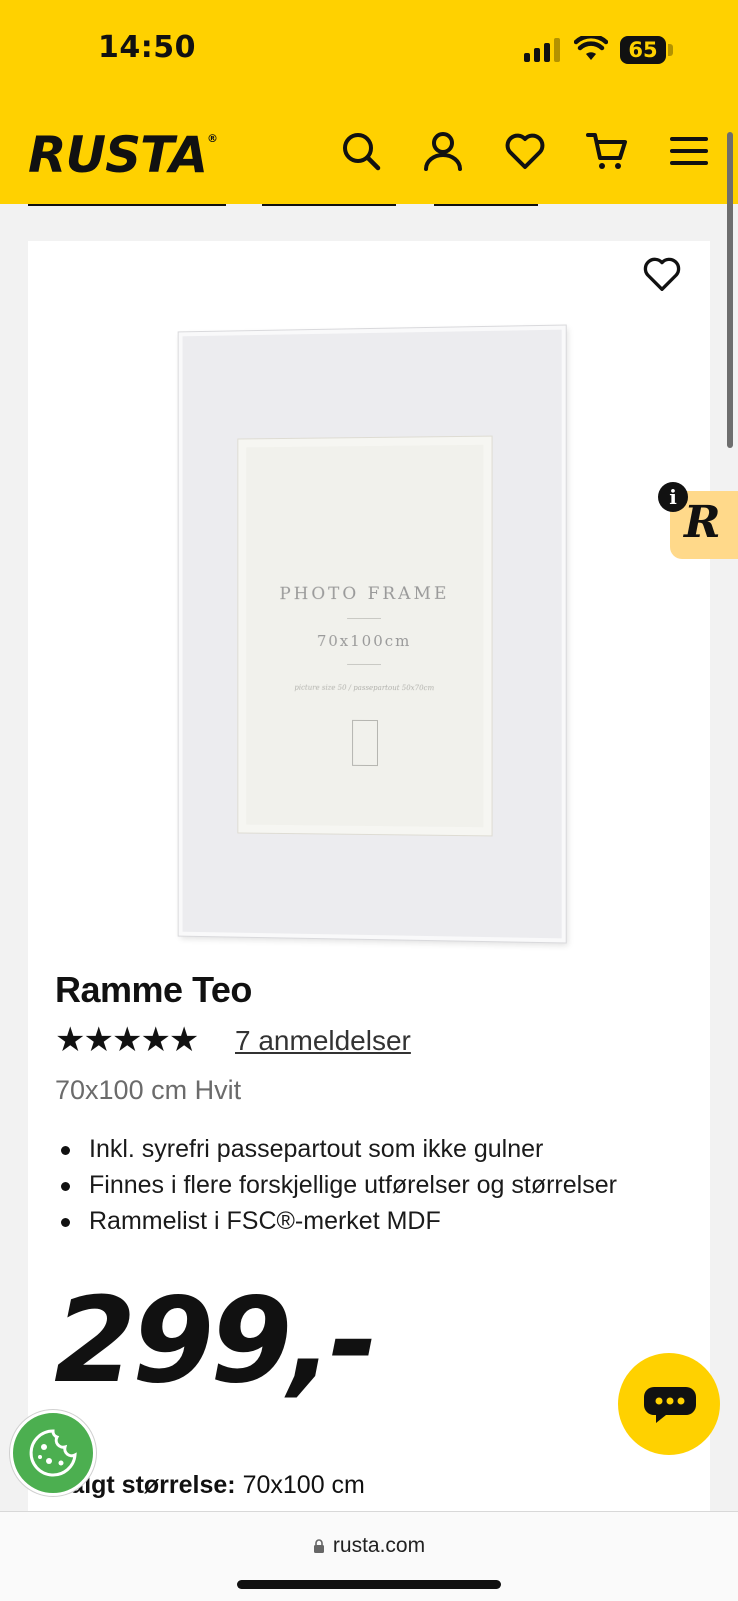 The height and width of the screenshot is (1601, 738). Describe the element at coordinates (525, 151) in the screenshot. I see `favorites-icon` at that location.